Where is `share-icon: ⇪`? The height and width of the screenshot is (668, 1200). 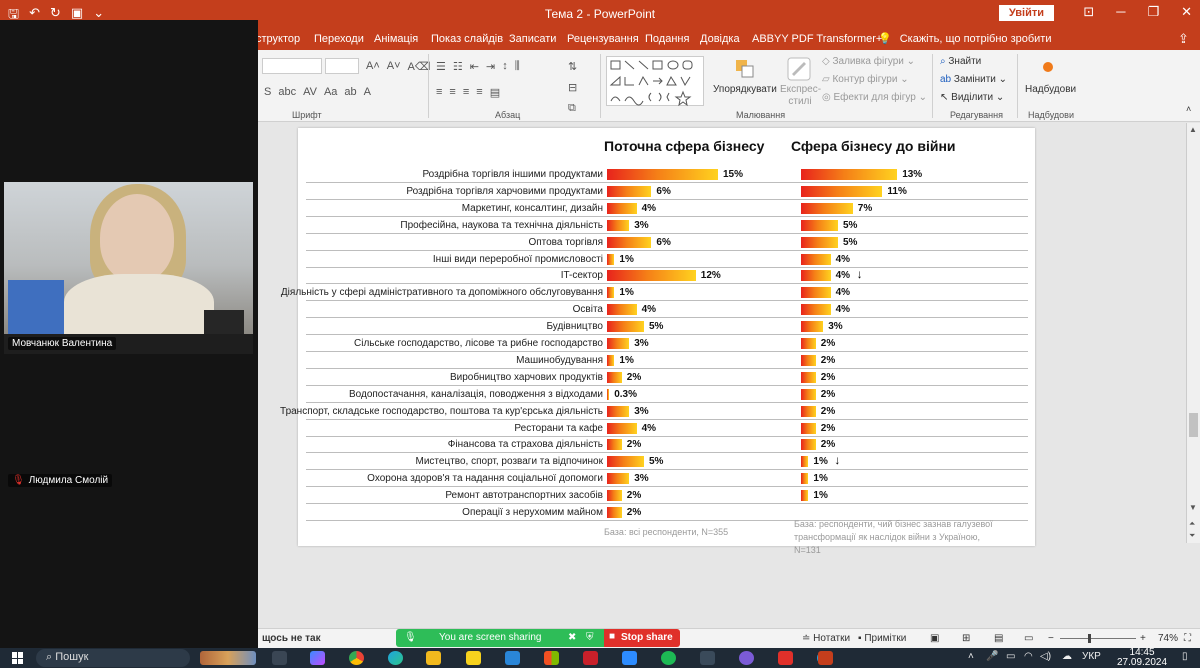 share-icon: ⇪ is located at coordinates (1183, 39).